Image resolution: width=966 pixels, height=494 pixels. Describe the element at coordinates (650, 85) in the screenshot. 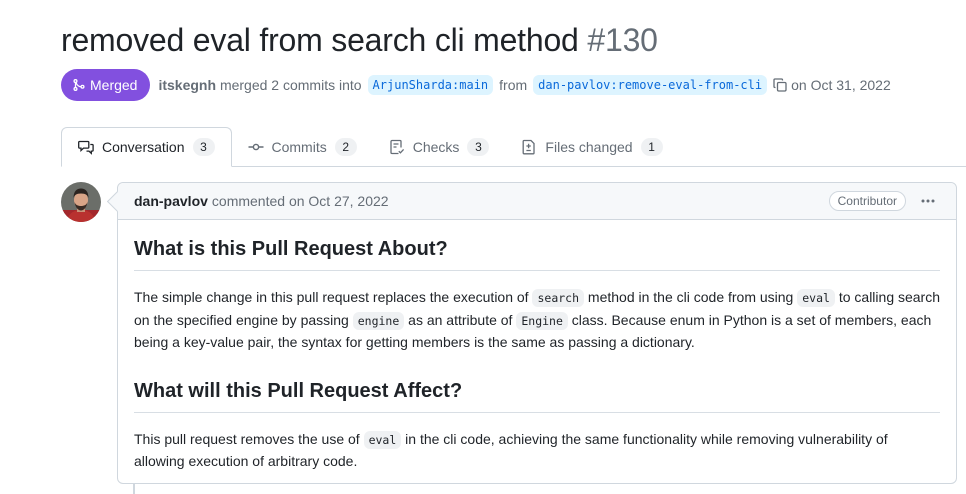

I see `head-branch-link: dan-pavlov:remove-eval-from-cli` at that location.